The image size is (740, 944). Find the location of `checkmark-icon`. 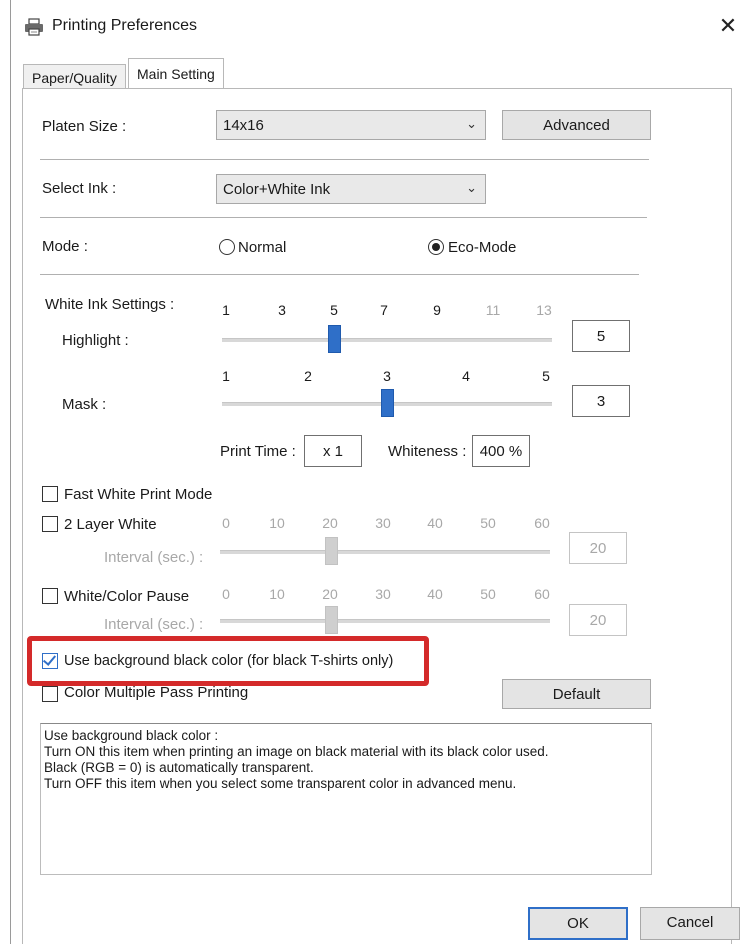

checkmark-icon is located at coordinates (49, 659).